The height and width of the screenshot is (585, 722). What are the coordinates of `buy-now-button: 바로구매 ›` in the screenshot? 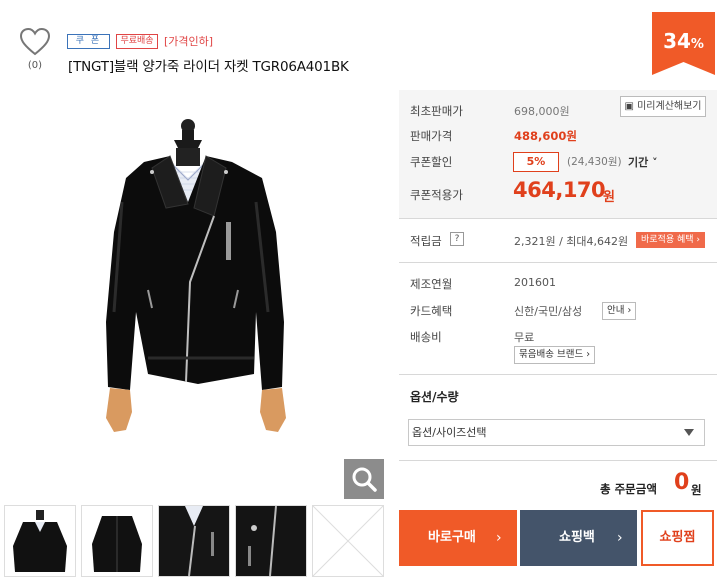 It's located at (458, 538).